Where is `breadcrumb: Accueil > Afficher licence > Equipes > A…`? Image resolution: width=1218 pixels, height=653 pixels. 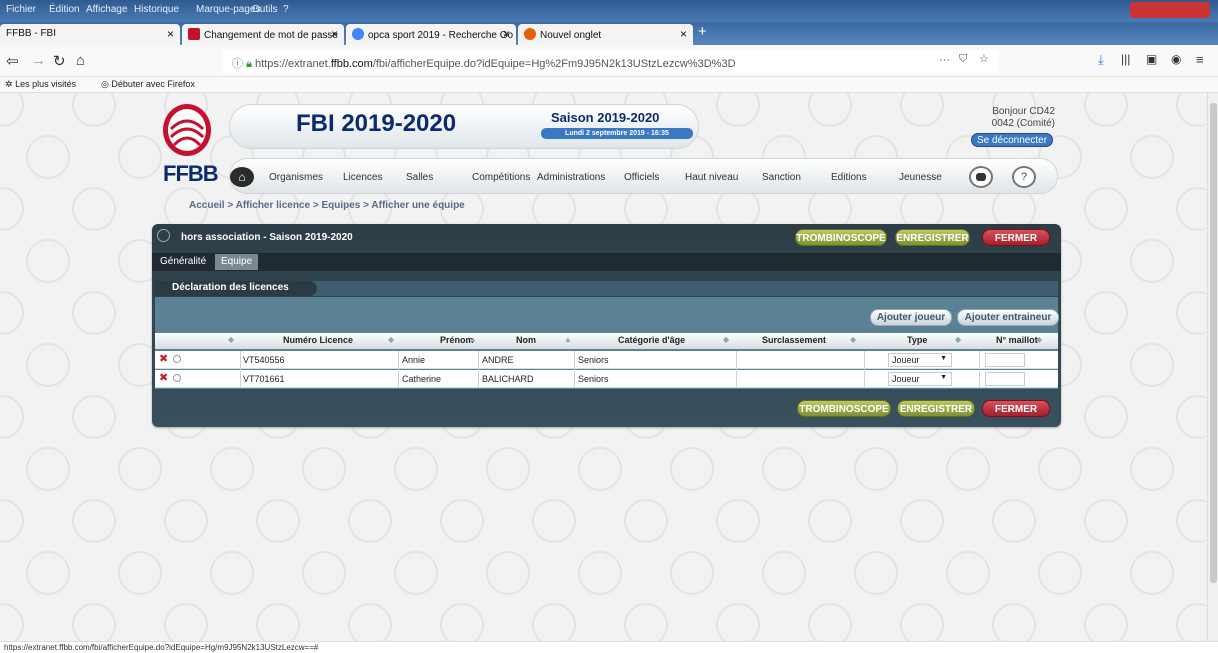
breadcrumb: Accueil > Afficher licence > Equipes > A… is located at coordinates (327, 205).